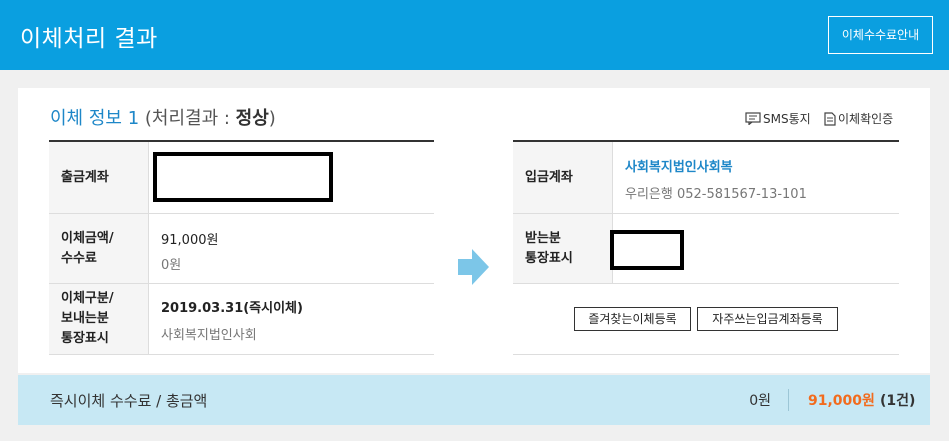 This screenshot has height=441, width=949. I want to click on document-icon, so click(830, 118).